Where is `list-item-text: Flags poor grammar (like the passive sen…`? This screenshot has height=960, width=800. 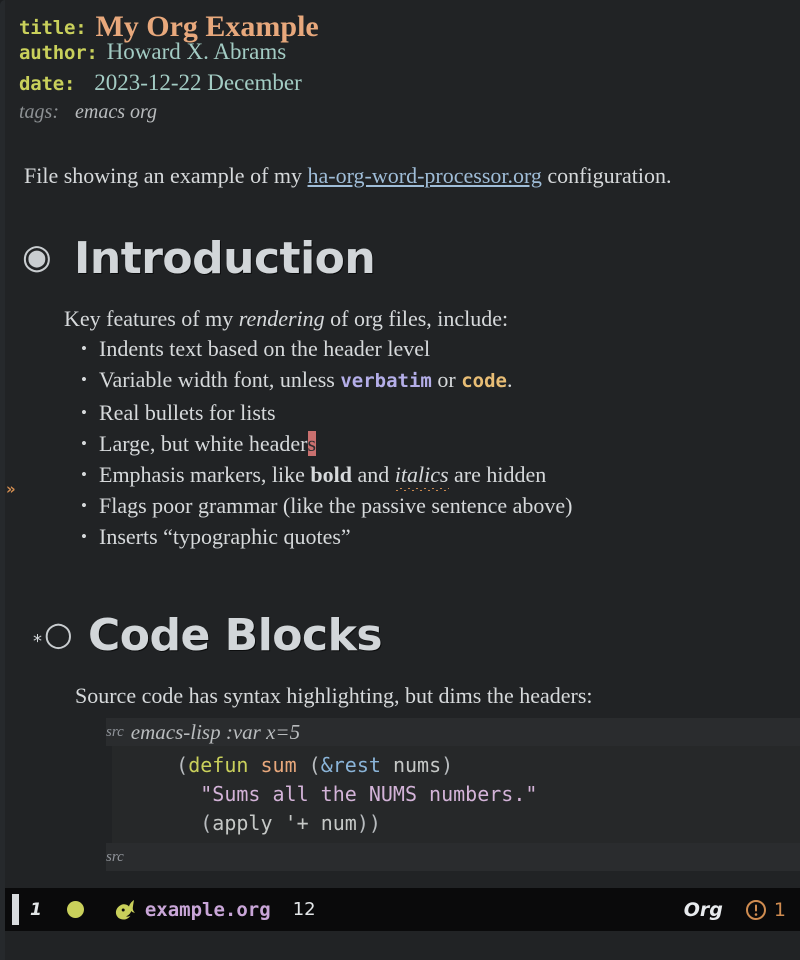
list-item-text: Flags poor grammar (like the passive sen… is located at coordinates (336, 505).